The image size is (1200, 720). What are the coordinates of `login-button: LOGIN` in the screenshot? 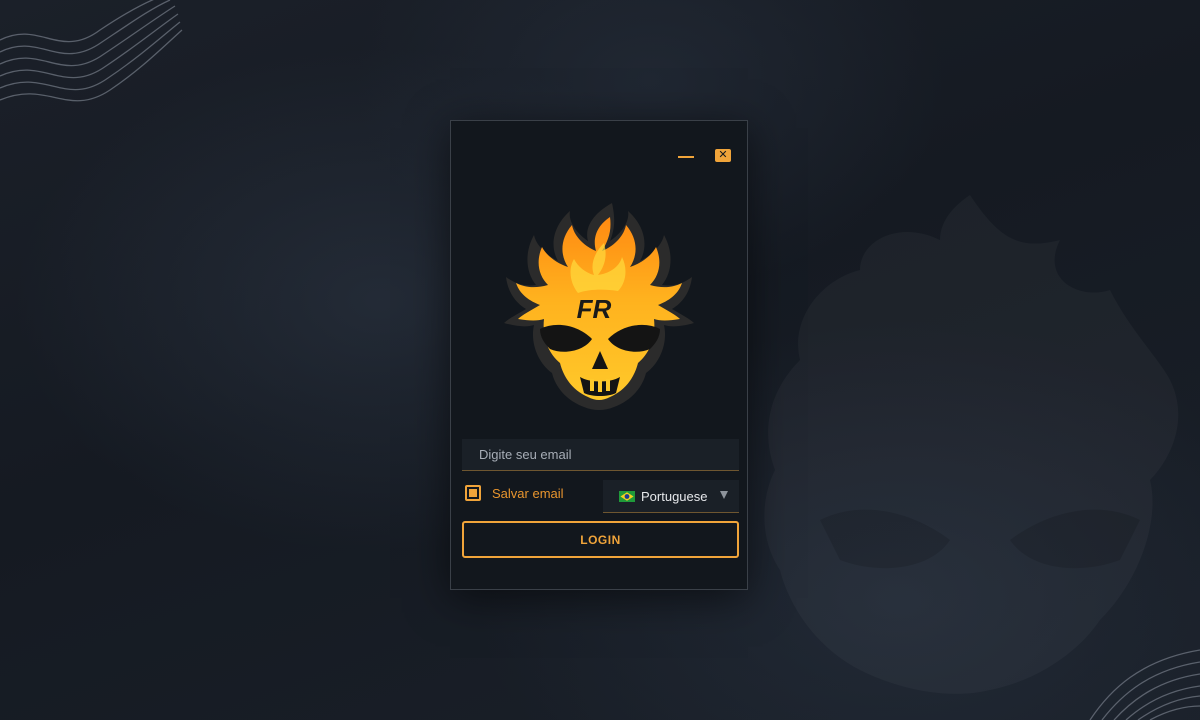 It's located at (600, 539).